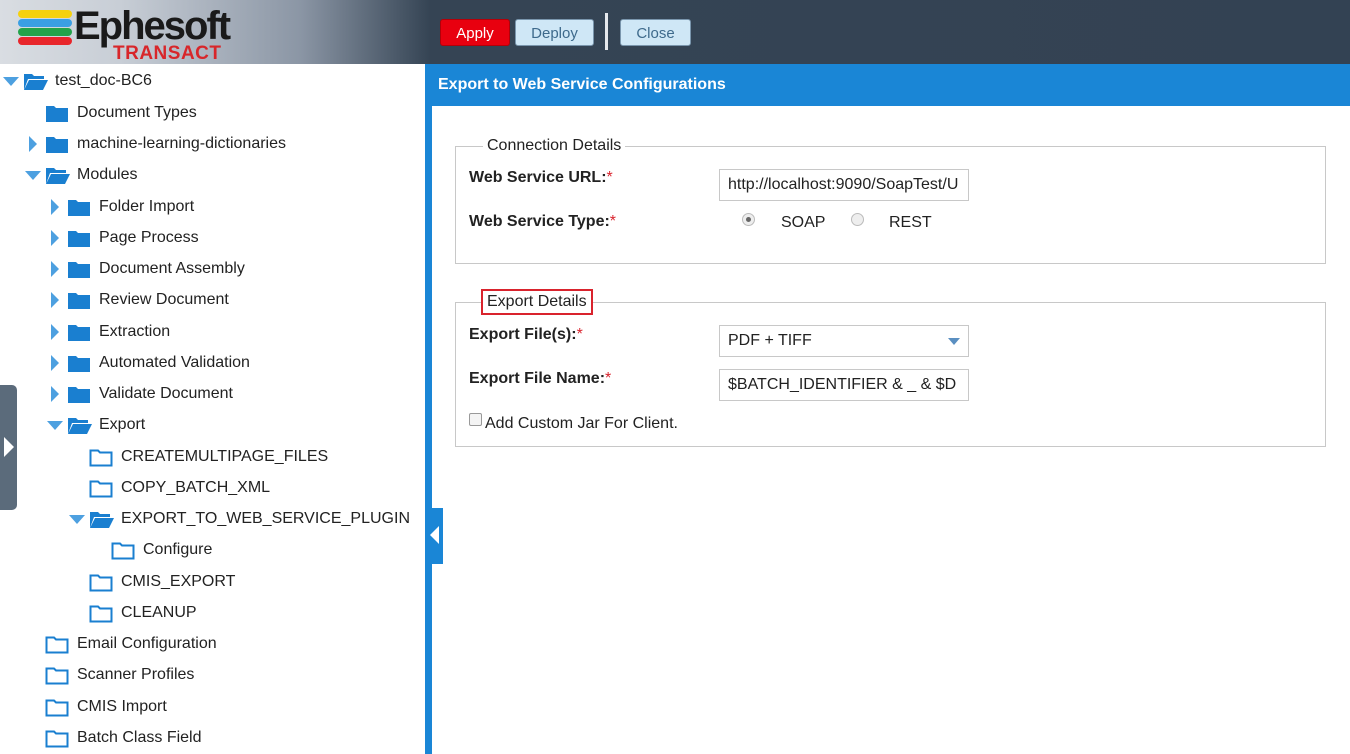 The width and height of the screenshot is (1350, 754). What do you see at coordinates (167, 53) in the screenshot?
I see `logo-subtext: TRANSACT` at bounding box center [167, 53].